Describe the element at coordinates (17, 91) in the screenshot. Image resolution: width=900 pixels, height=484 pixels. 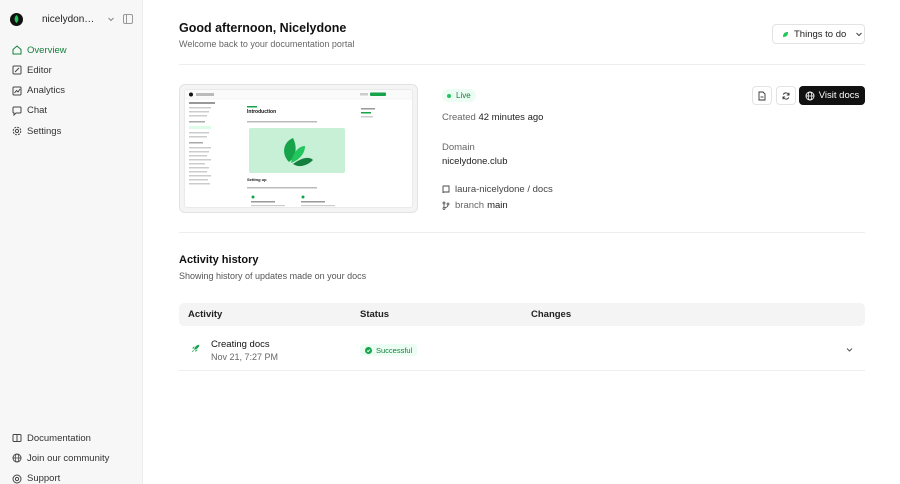
I see `analytics-icon` at that location.